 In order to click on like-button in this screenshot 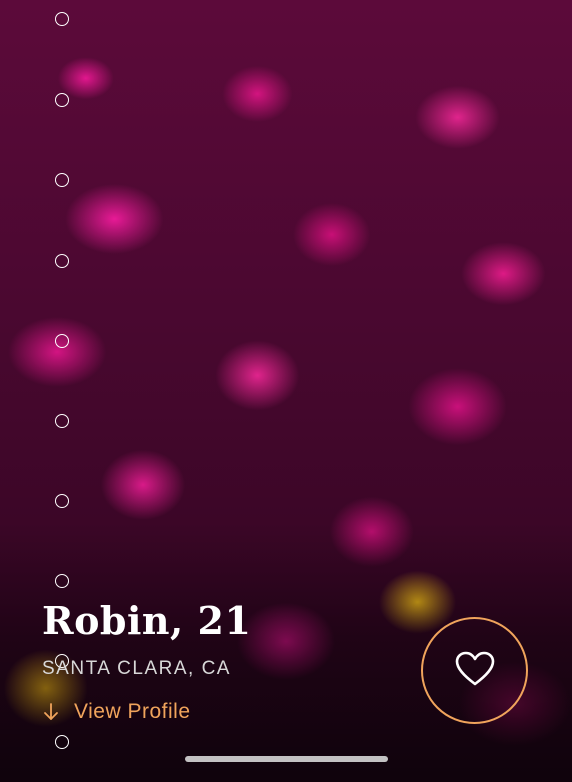, I will do `click(474, 670)`.